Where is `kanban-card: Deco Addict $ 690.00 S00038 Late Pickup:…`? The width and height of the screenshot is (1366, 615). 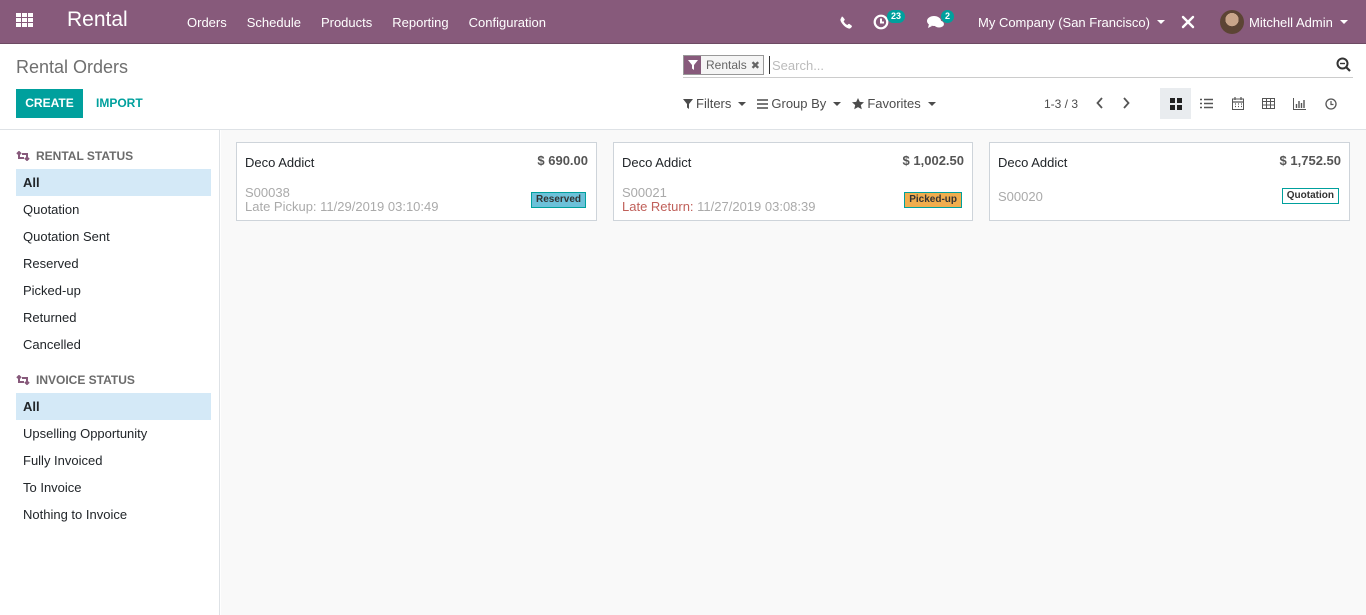 kanban-card: Deco Addict $ 690.00 S00038 Late Pickup:… is located at coordinates (416, 181).